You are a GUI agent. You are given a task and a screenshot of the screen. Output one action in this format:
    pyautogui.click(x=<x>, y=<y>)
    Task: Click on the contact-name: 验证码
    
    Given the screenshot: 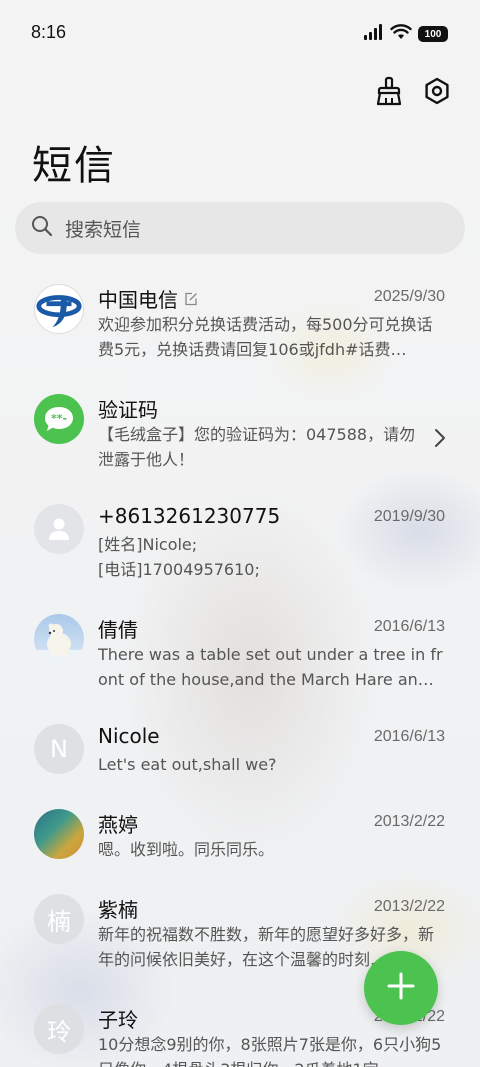 What is the action you would take?
    pyautogui.click(x=128, y=410)
    